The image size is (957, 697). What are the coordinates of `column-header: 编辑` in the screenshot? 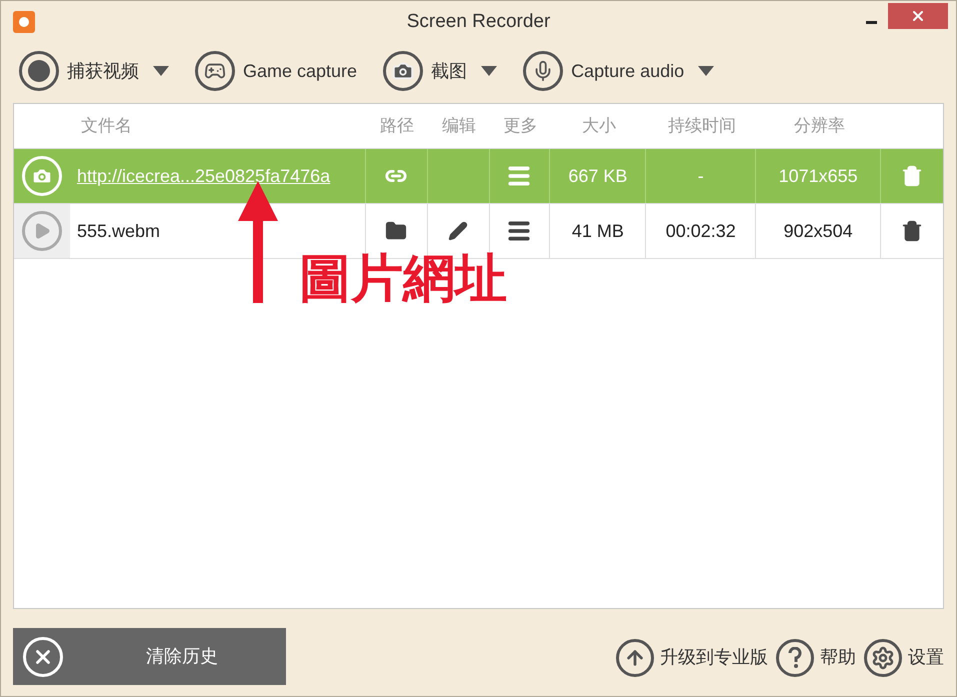 It's located at (459, 126).